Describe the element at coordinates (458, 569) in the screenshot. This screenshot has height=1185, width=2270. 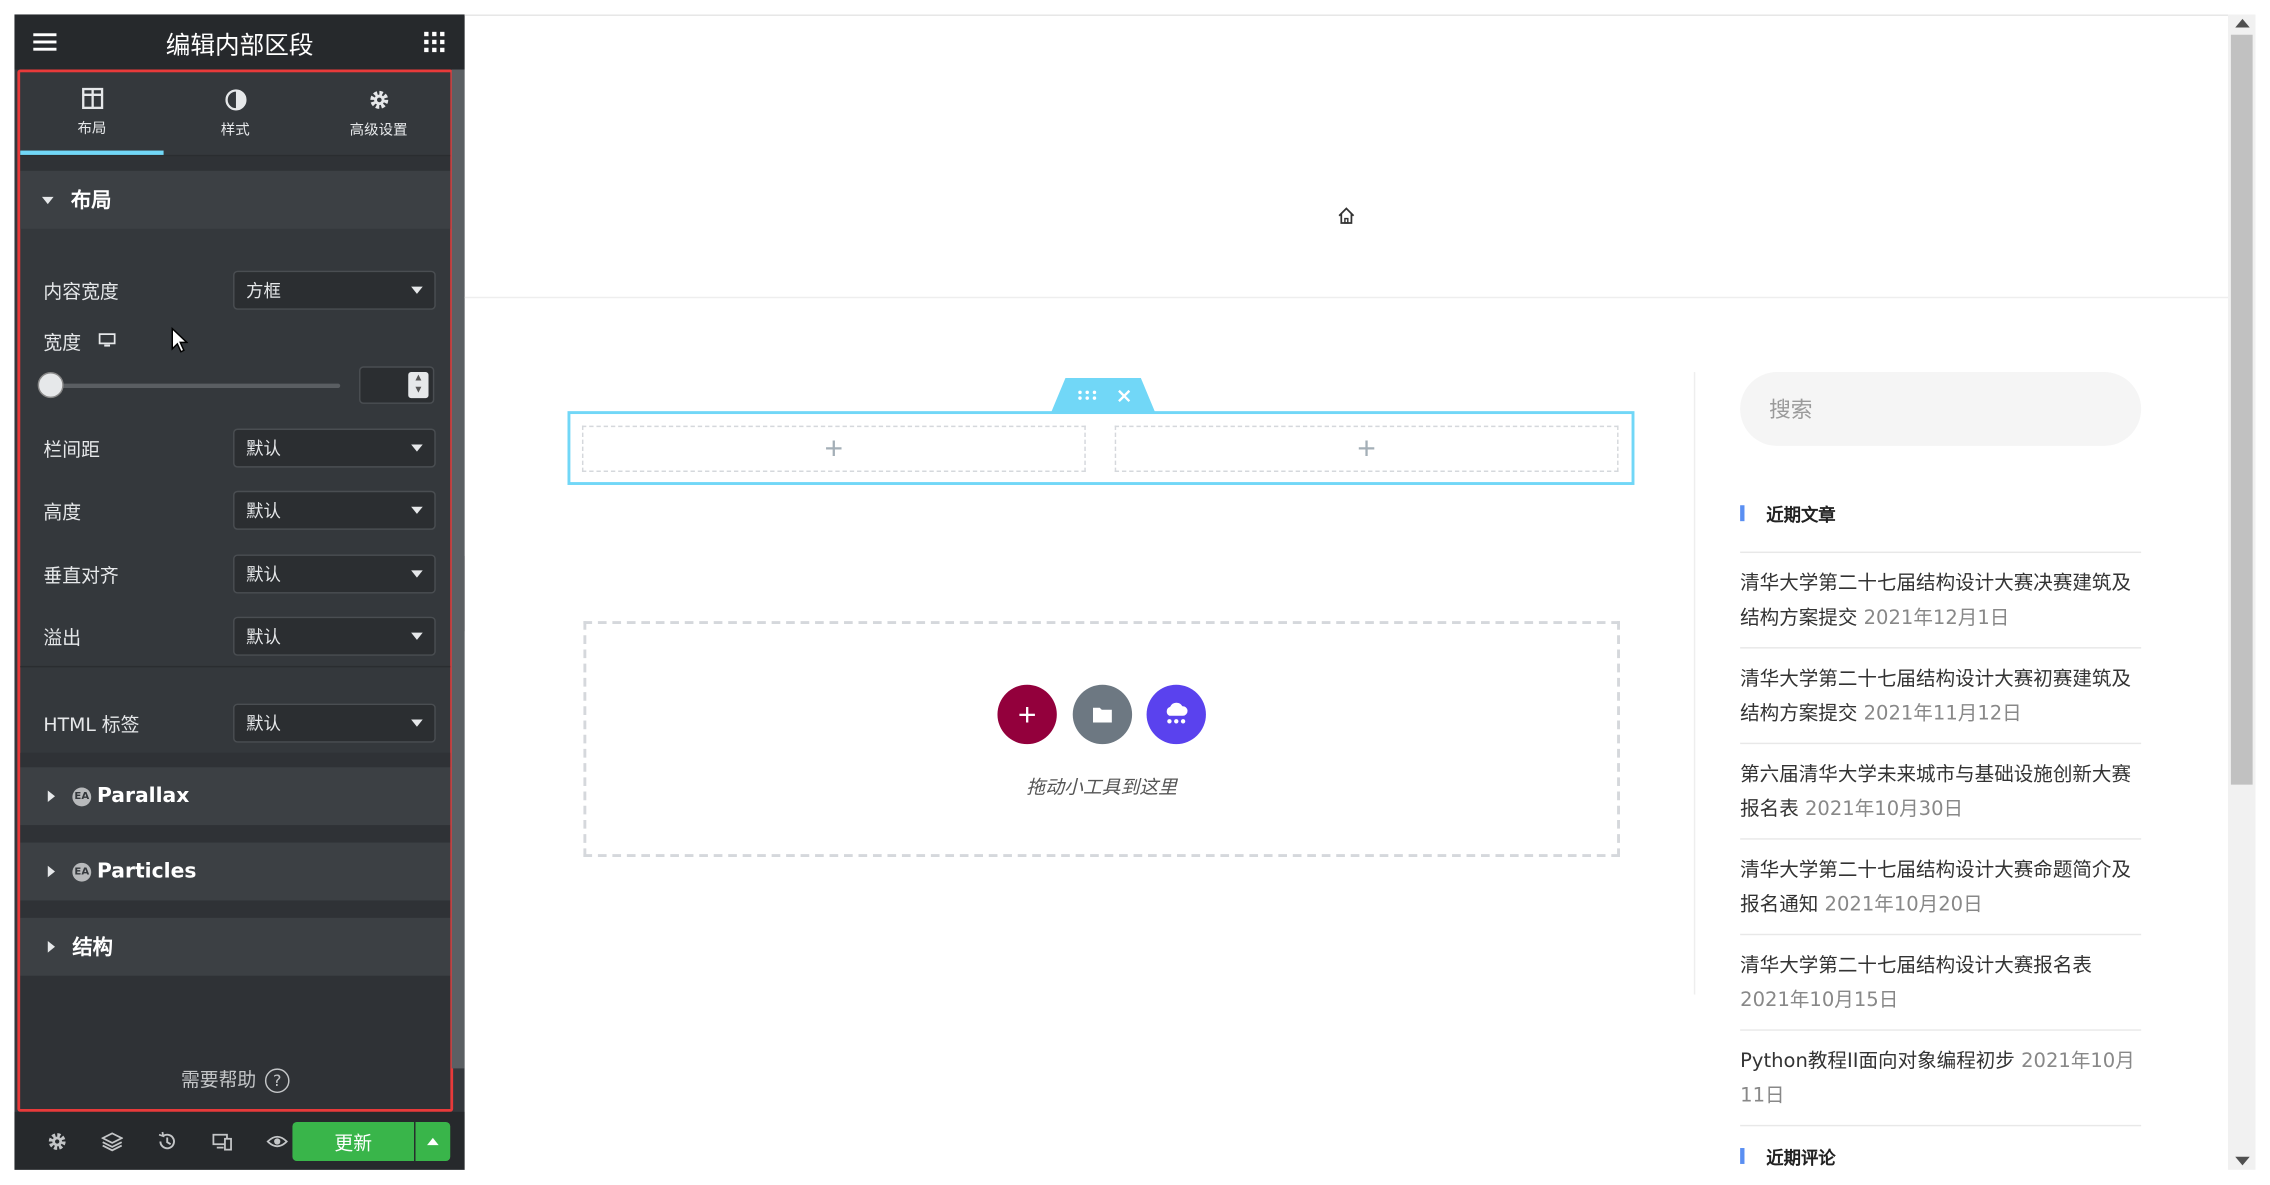
I see `panel-scrollbar` at that location.